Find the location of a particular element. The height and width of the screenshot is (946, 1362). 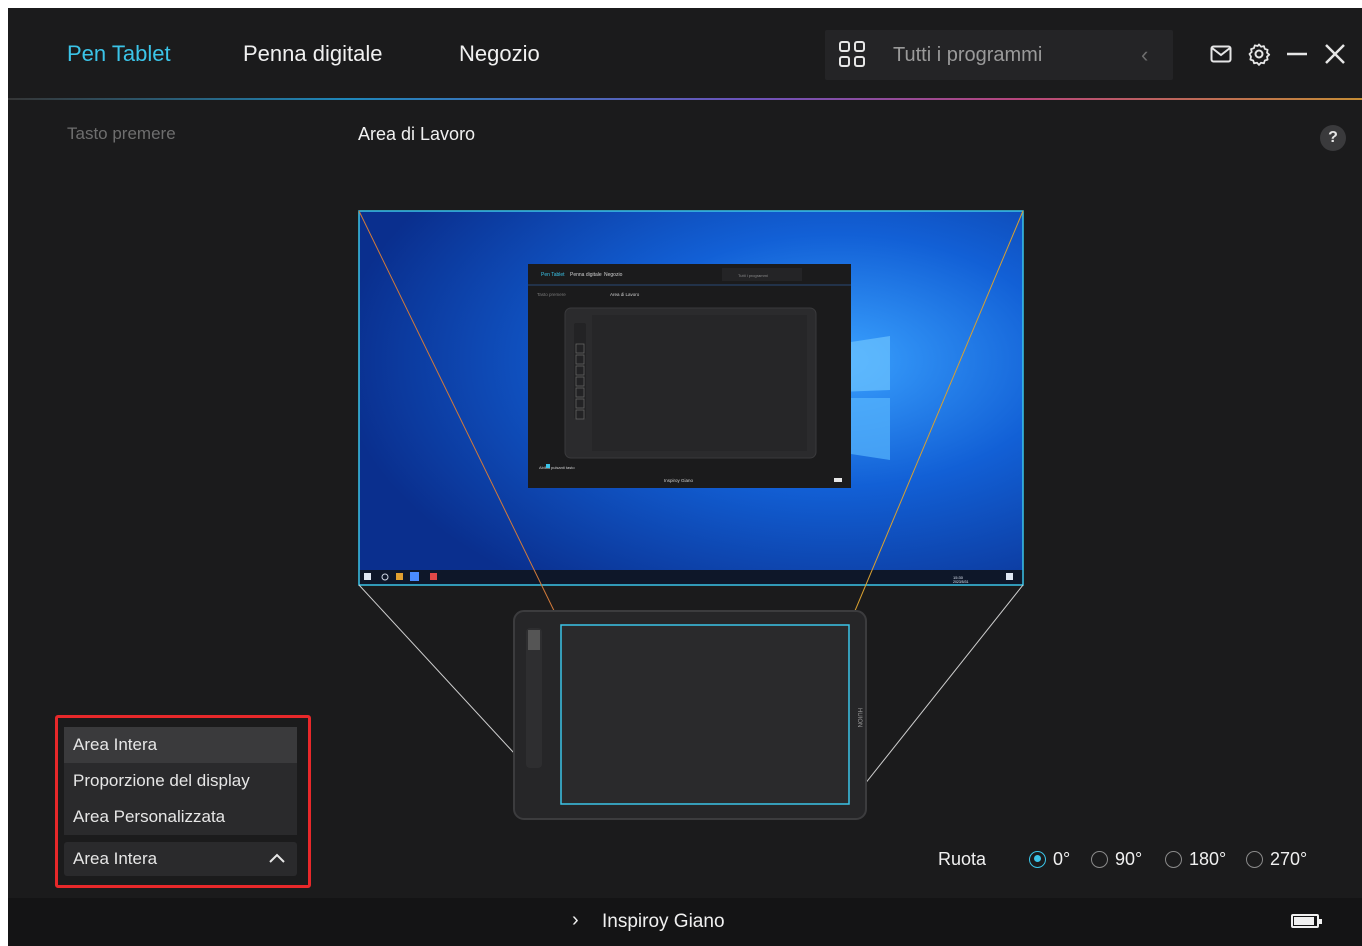

chevron-left-icon: ‹ is located at coordinates (1144, 55).